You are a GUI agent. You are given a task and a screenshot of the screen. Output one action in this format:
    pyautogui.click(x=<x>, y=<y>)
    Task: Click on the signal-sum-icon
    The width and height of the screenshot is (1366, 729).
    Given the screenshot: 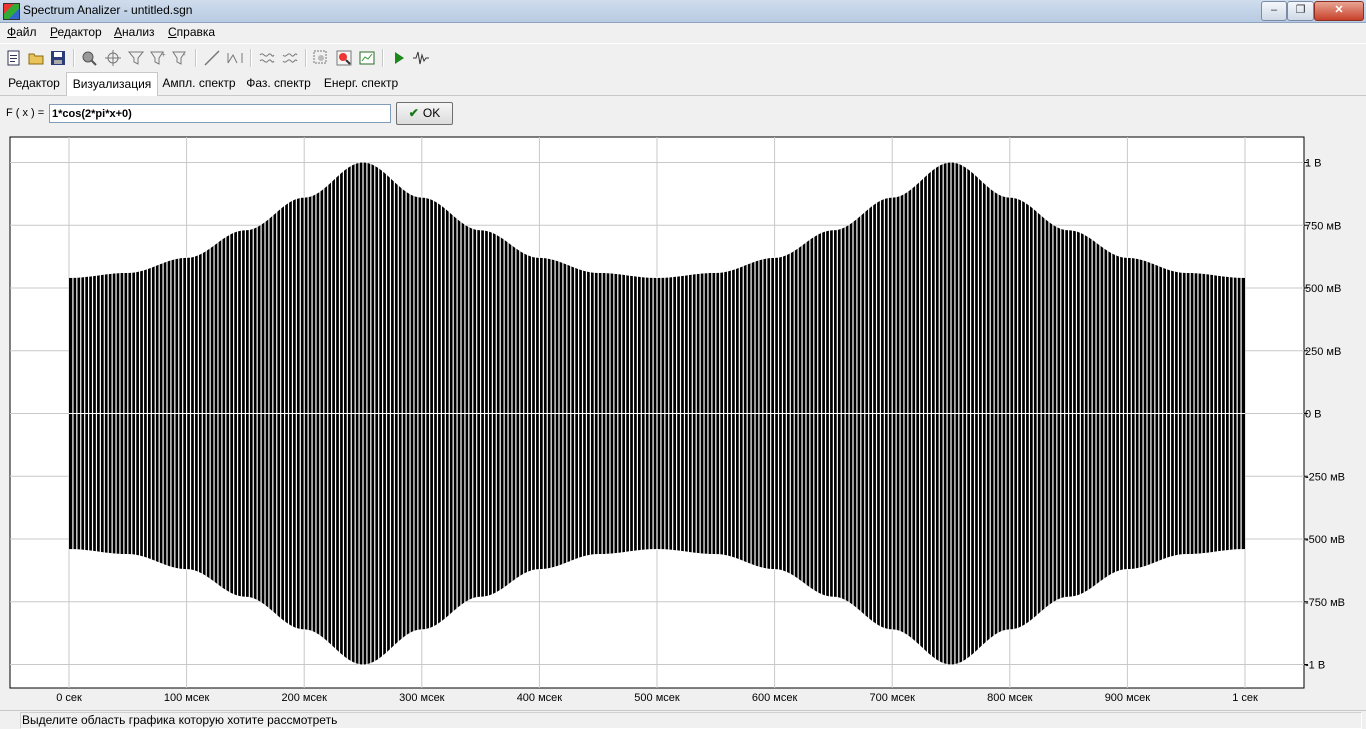 What is the action you would take?
    pyautogui.click(x=267, y=58)
    